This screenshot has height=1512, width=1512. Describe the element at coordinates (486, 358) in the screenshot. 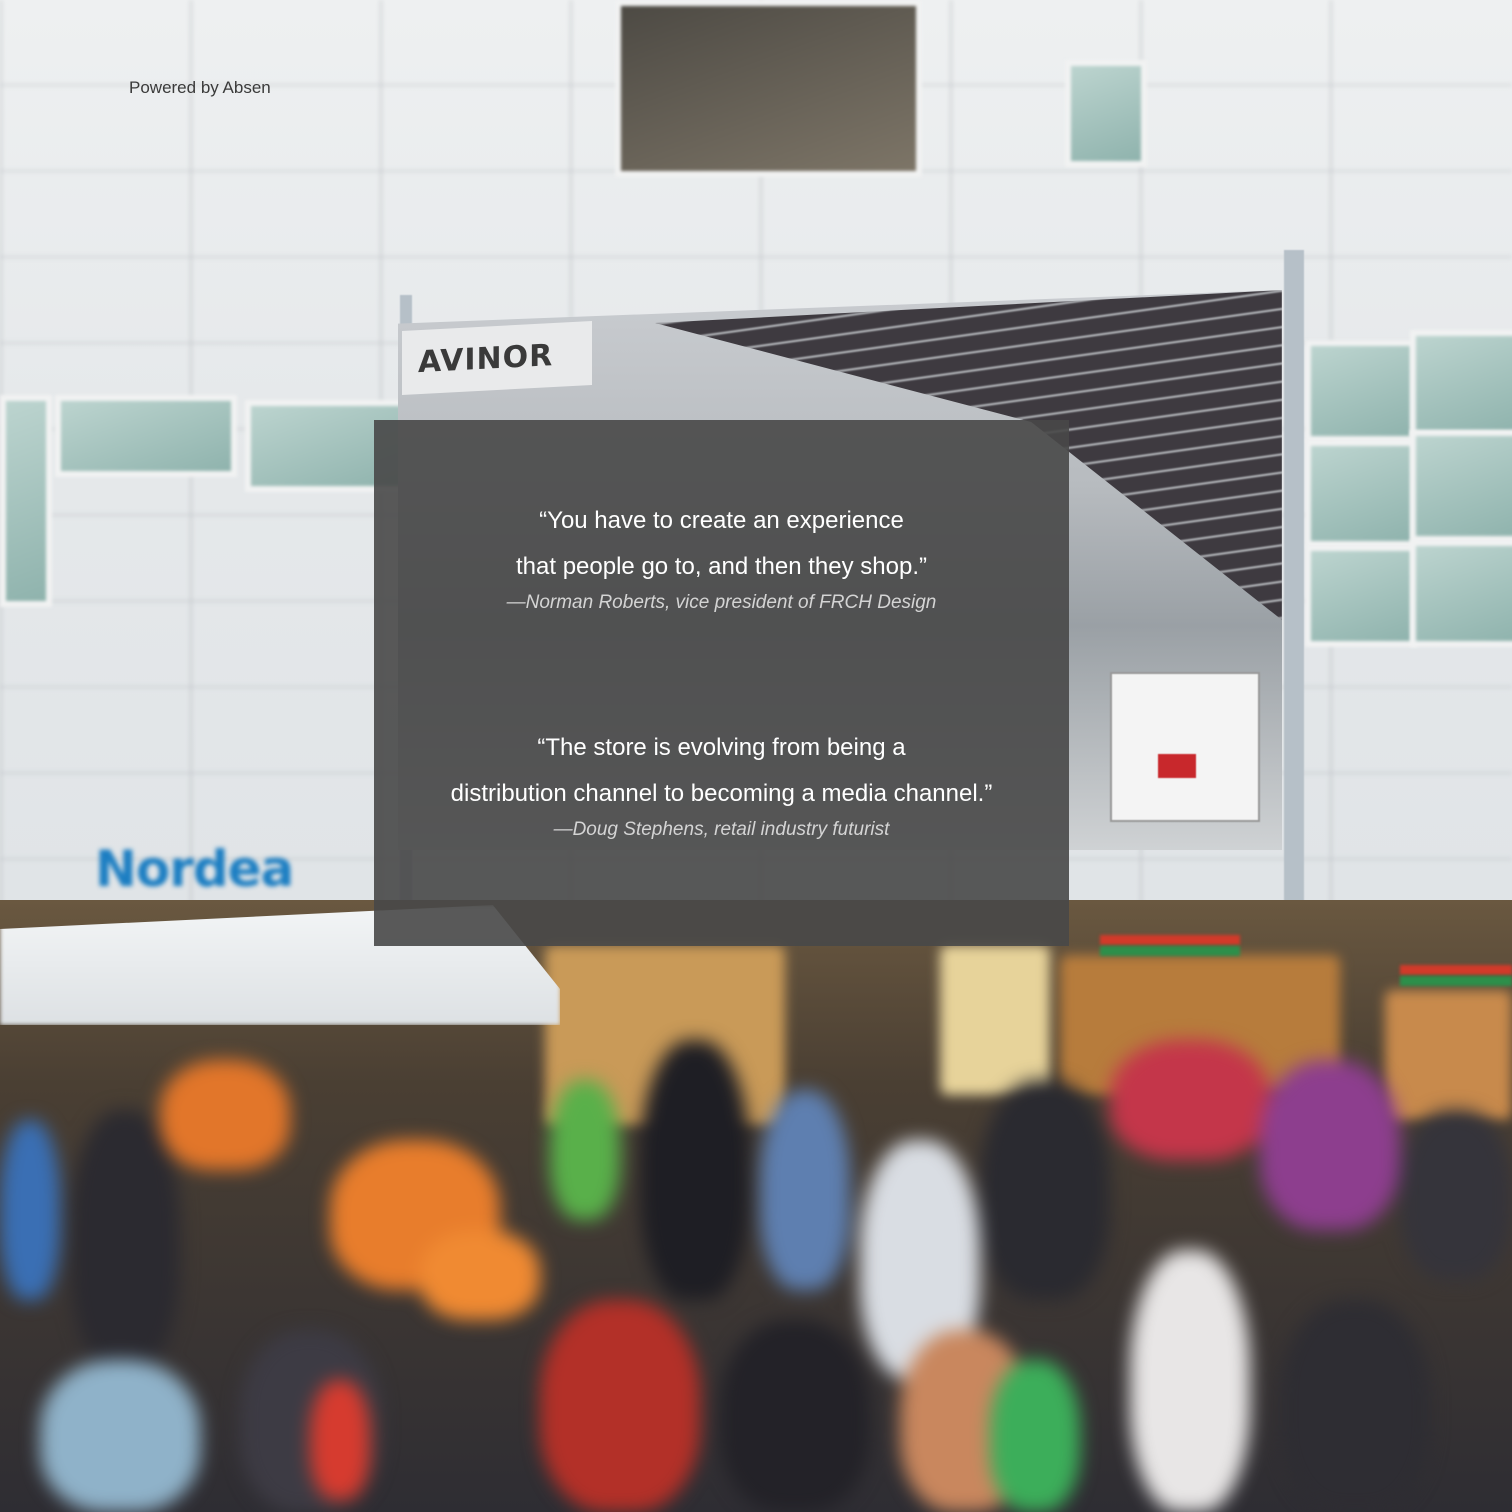

I see `avinor-logo-text: AVINOR` at that location.